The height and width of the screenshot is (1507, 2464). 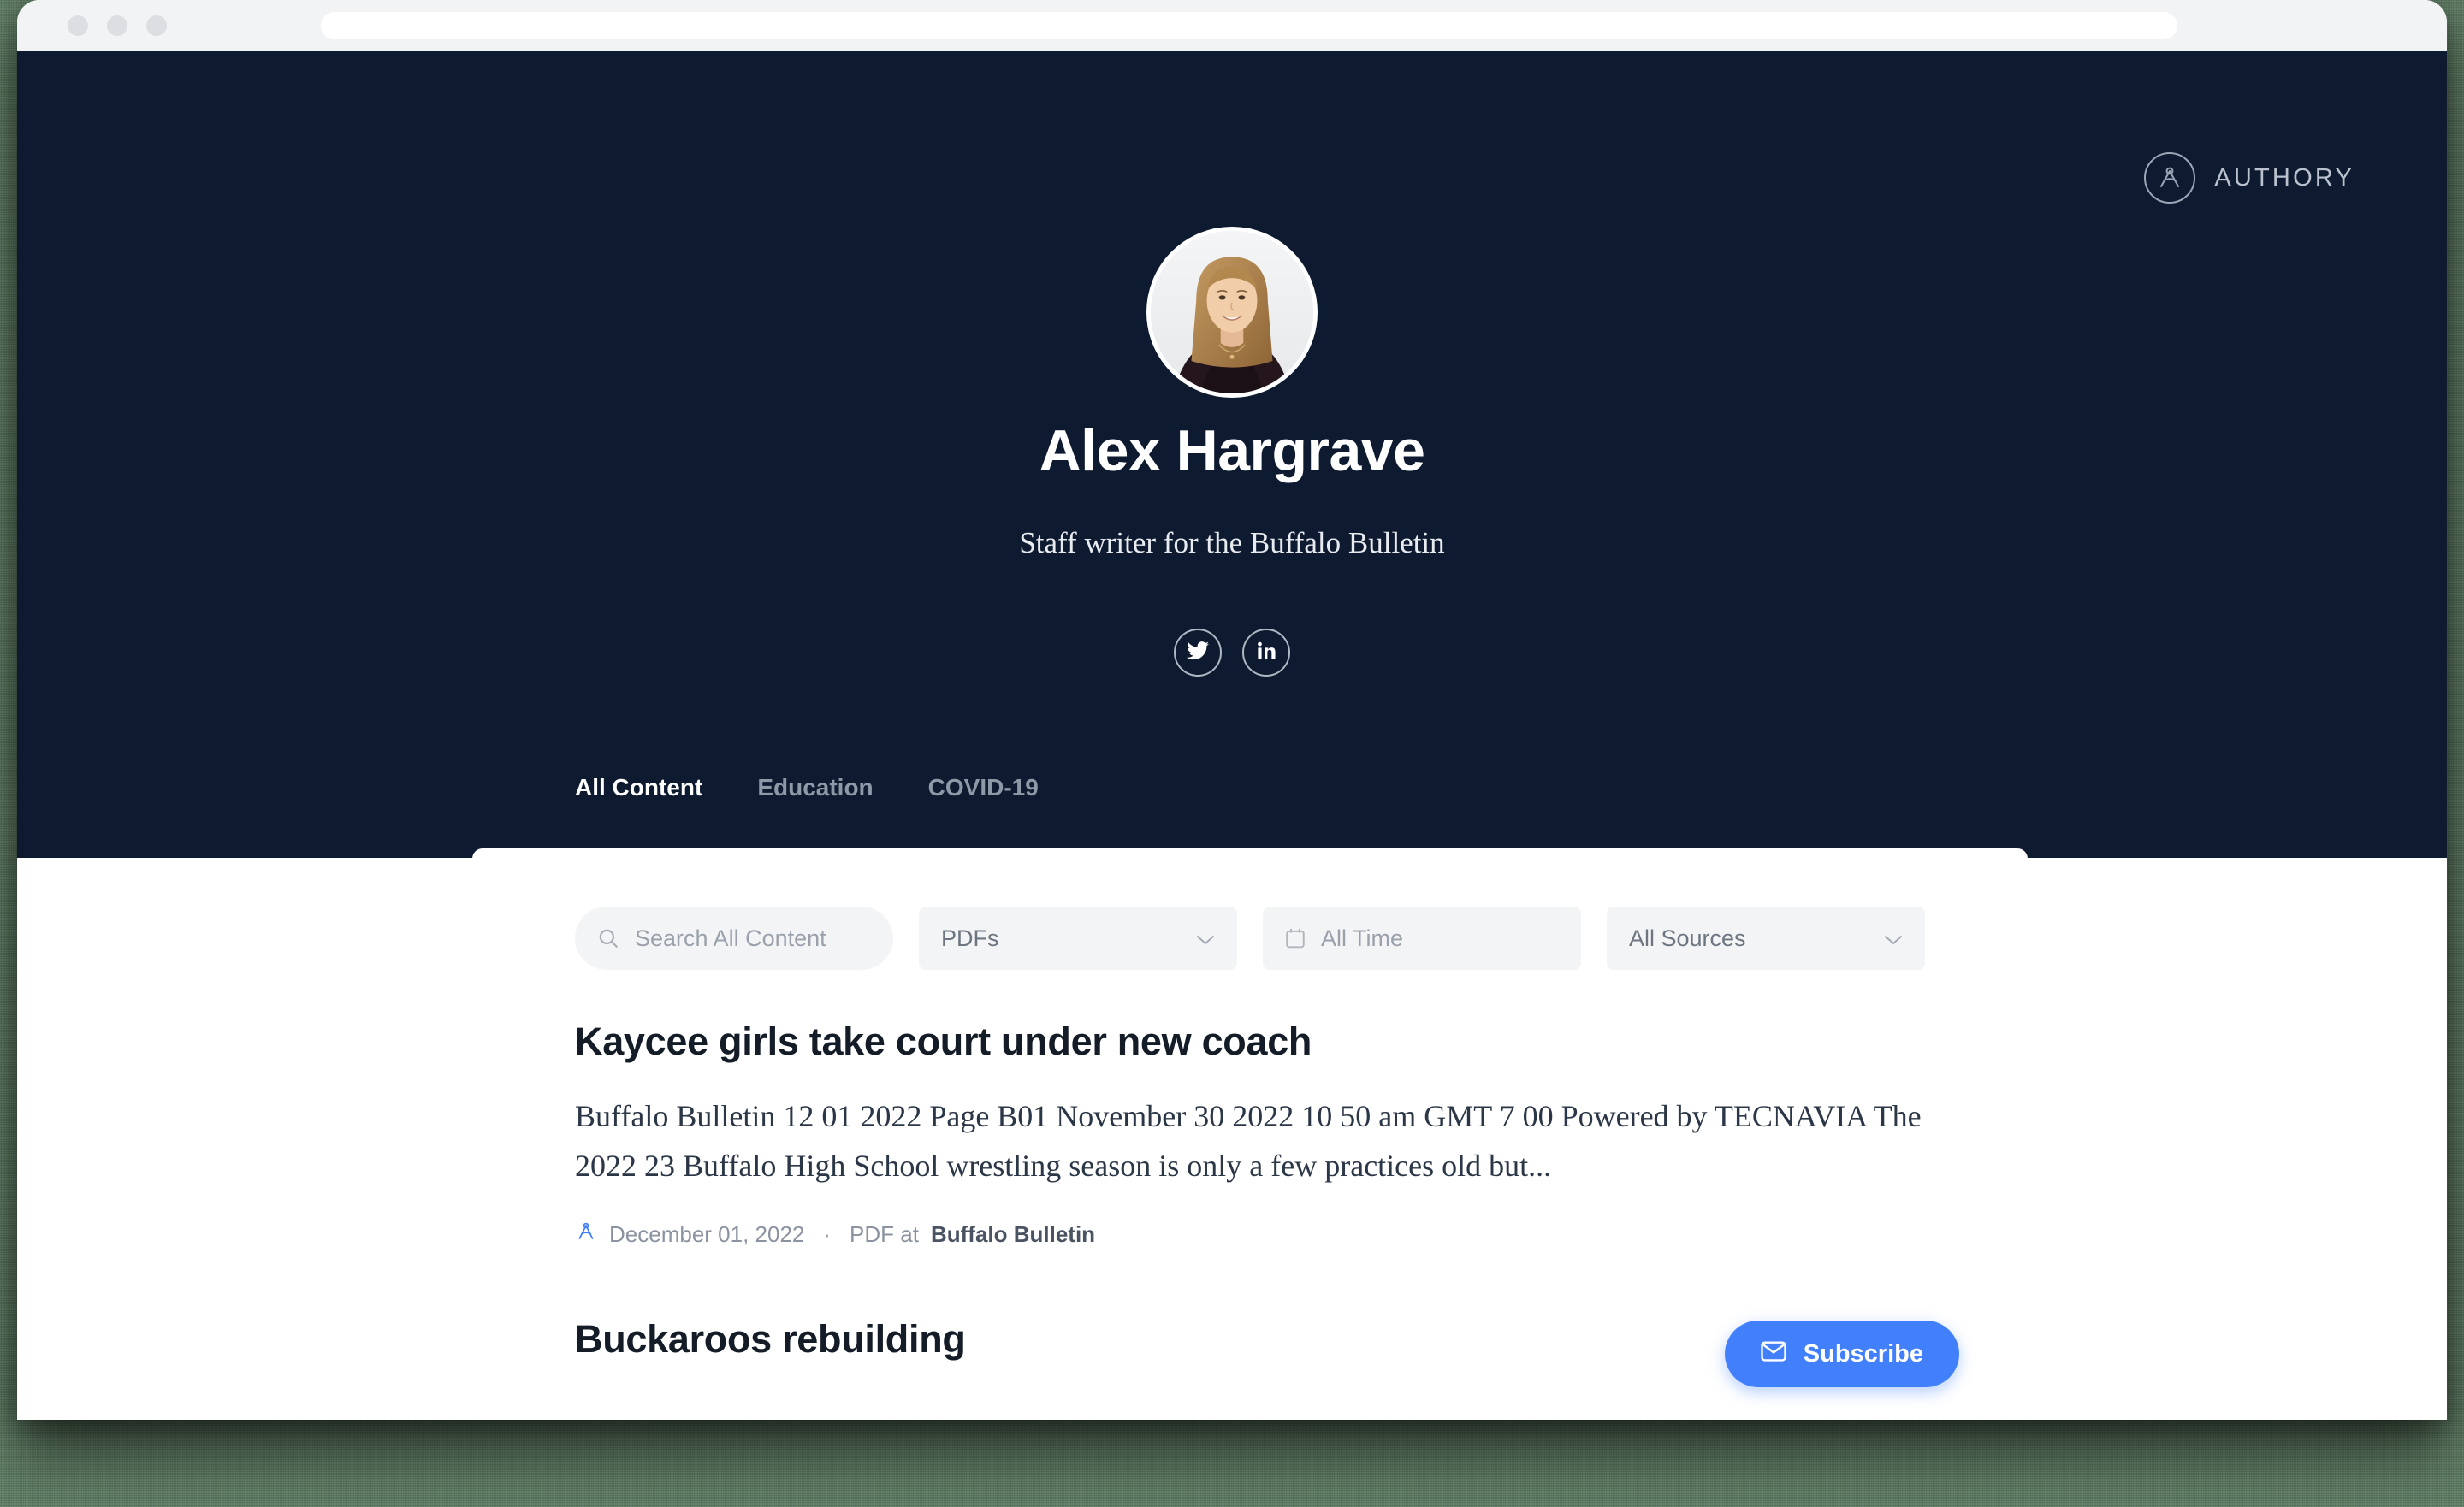 What do you see at coordinates (586, 1234) in the screenshot?
I see `authory-a-icon` at bounding box center [586, 1234].